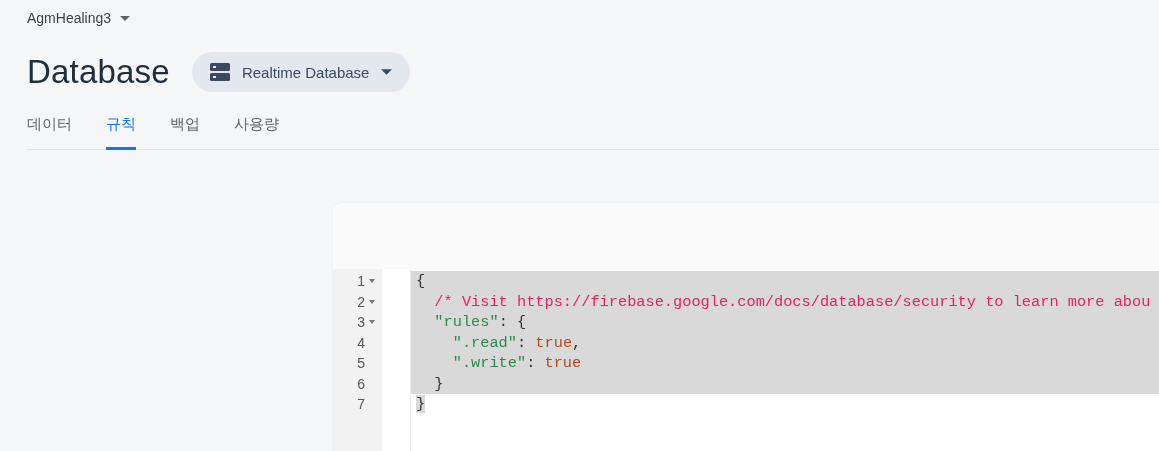  What do you see at coordinates (256, 130) in the screenshot?
I see `tab: 사용량` at bounding box center [256, 130].